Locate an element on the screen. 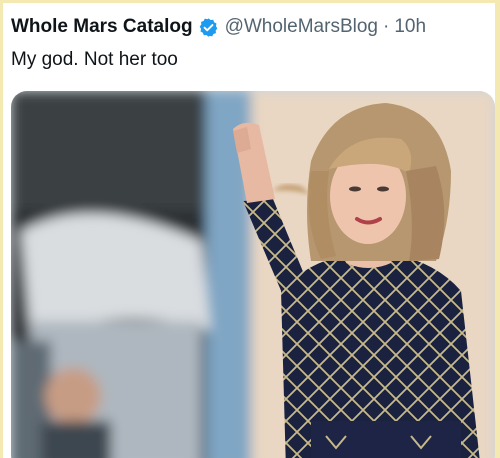 Image resolution: width=500 pixels, height=458 pixels. tweet-header: Whole Mars Catalog @WholeMarsBlog · 10h is located at coordinates (249, 27).